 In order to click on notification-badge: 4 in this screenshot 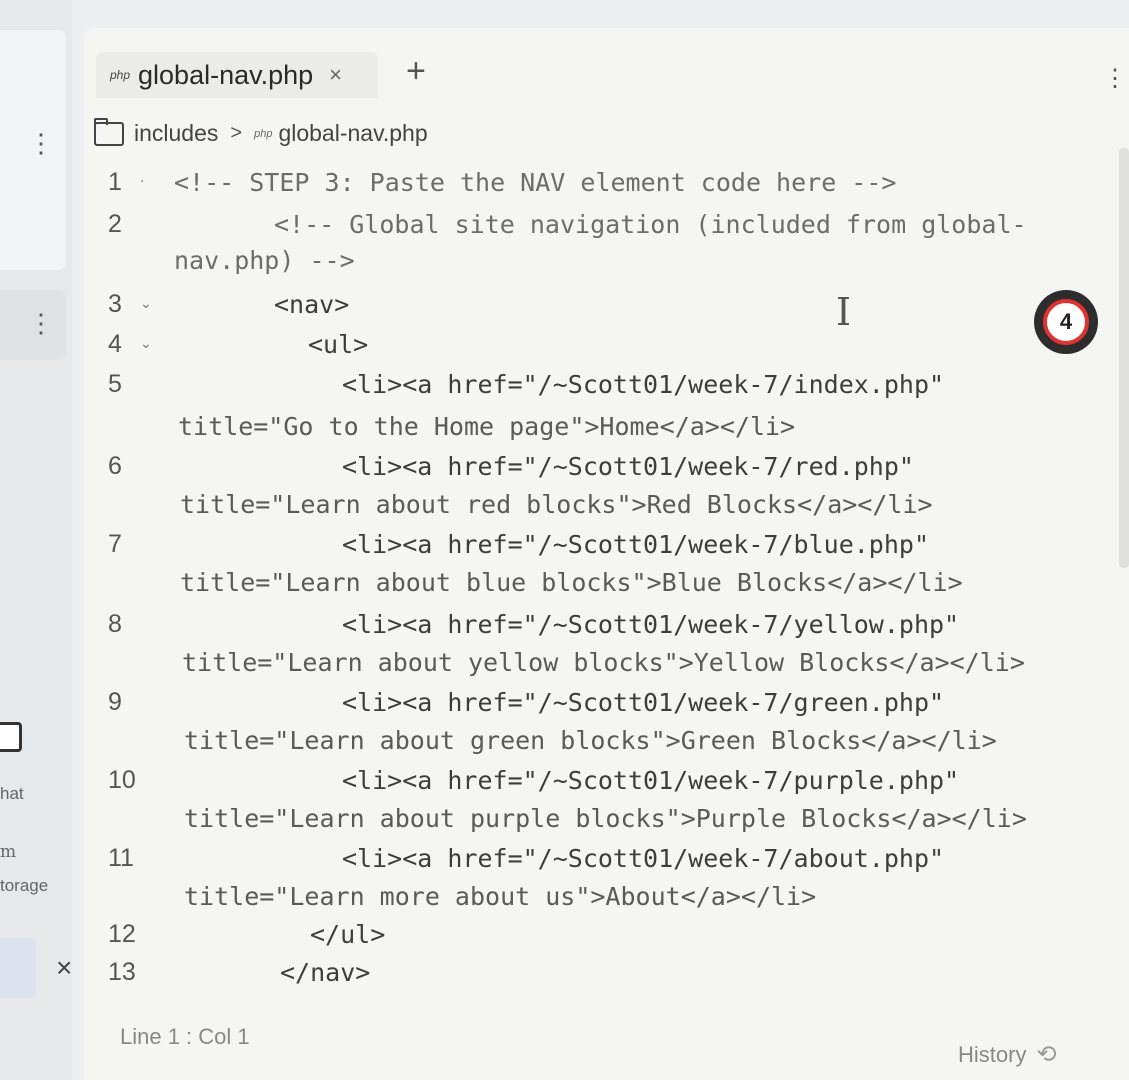, I will do `click(1066, 322)`.